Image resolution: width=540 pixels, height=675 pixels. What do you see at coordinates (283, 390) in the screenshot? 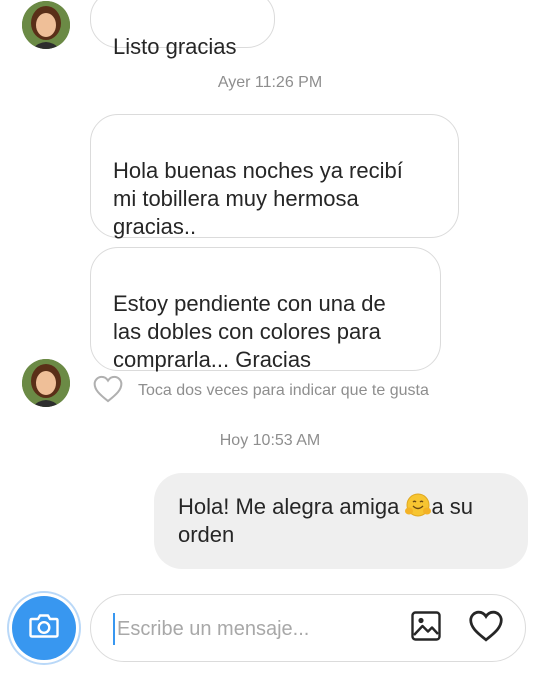
I see `like-hint-text: Toca dos veces para indicar que te gusta` at bounding box center [283, 390].